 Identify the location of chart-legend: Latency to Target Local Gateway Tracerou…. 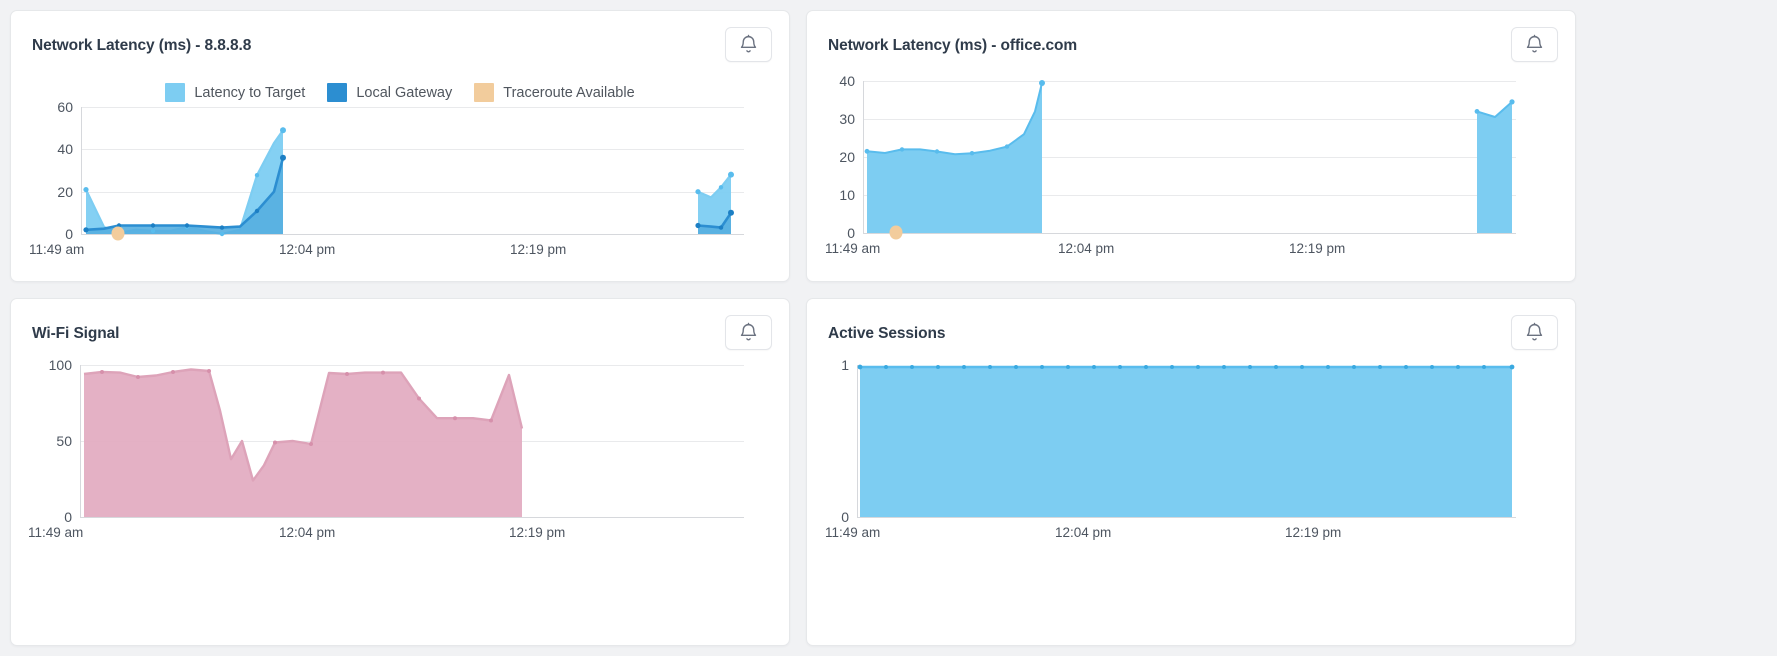
(400, 92).